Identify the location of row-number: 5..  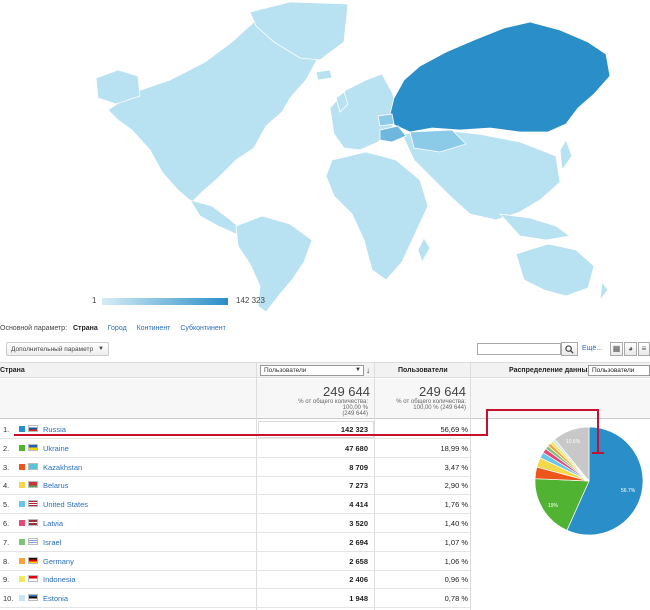
(6, 505).